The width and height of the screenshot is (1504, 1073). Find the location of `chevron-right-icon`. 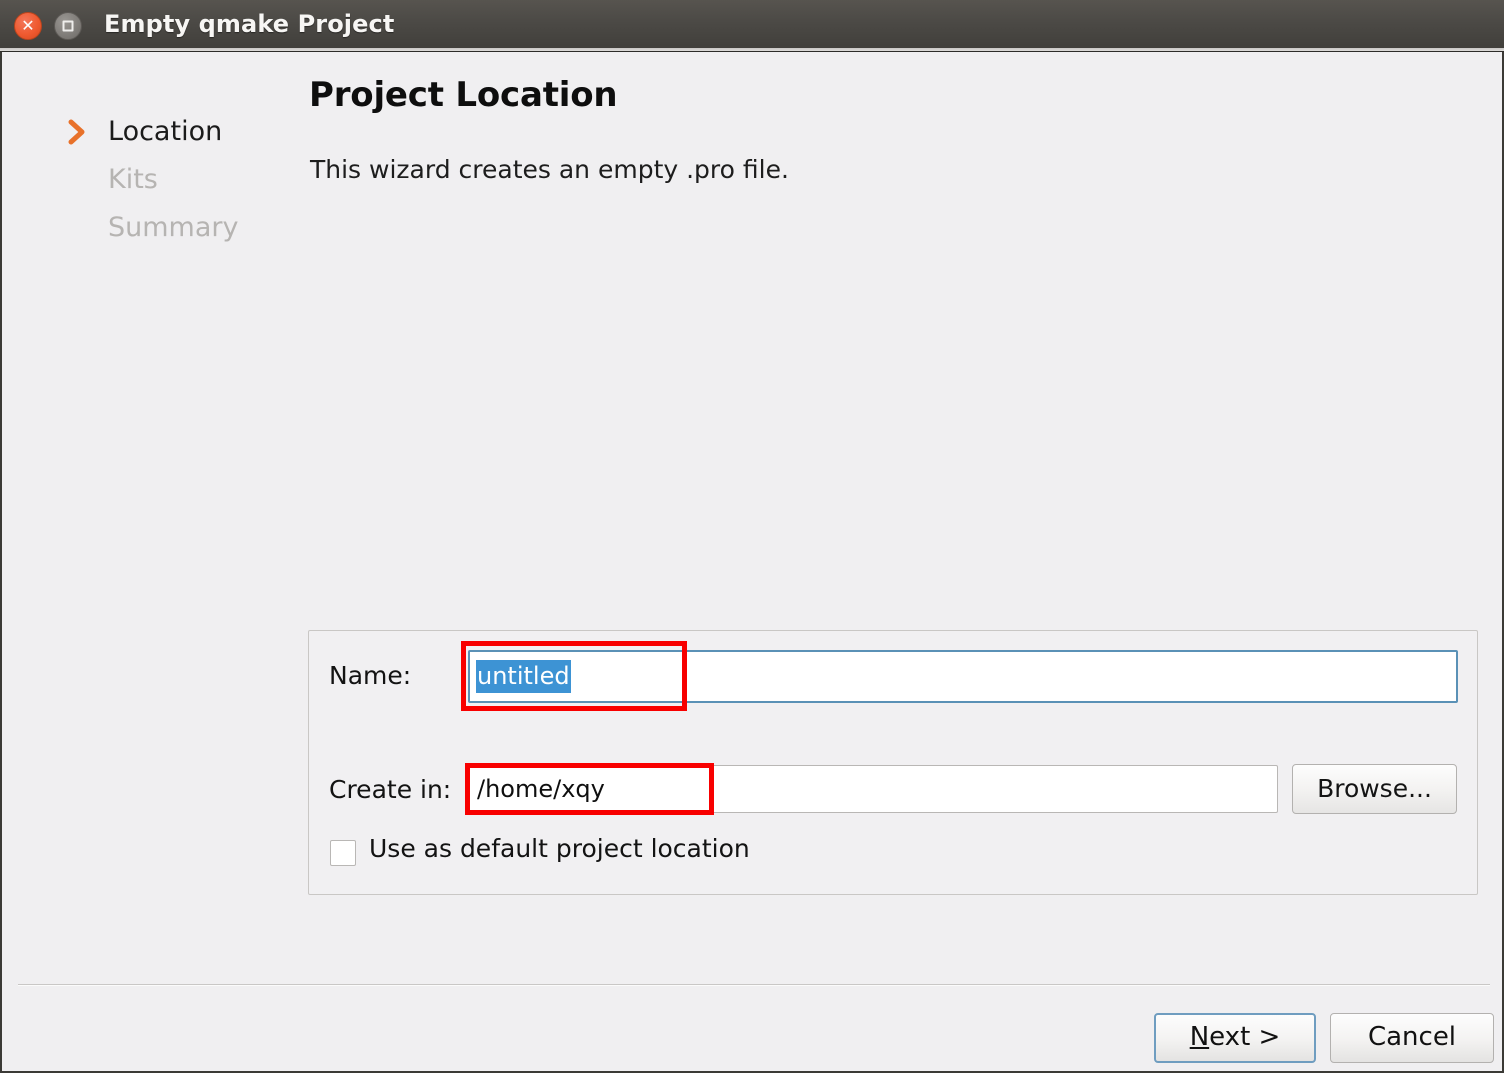

chevron-right-icon is located at coordinates (79, 132).